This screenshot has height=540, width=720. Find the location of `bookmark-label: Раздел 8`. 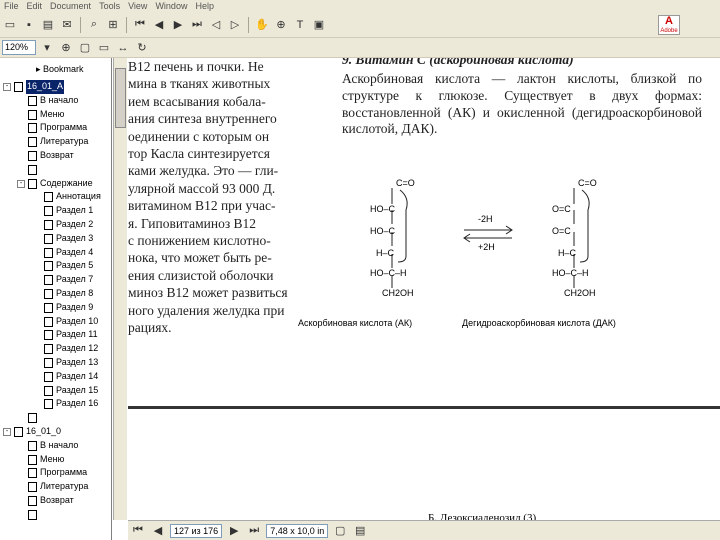

bookmark-label: Раздел 8 is located at coordinates (75, 292).